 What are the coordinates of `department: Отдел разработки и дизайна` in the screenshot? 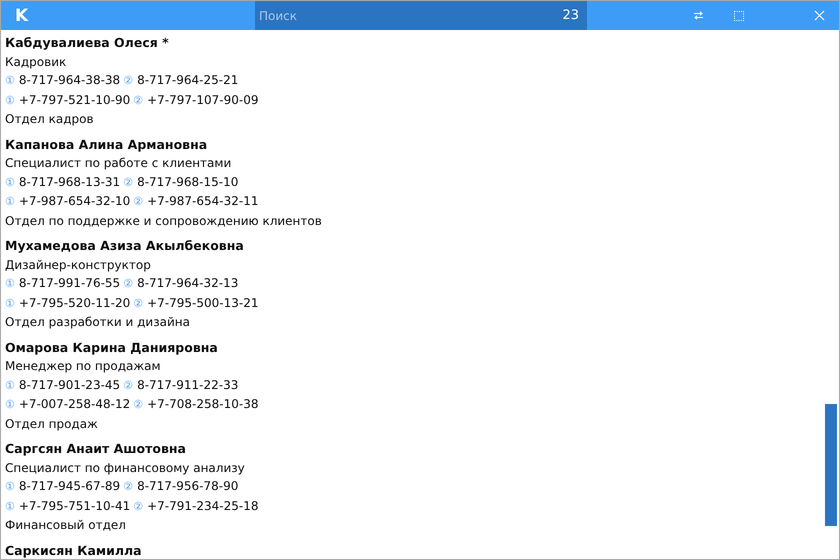 It's located at (98, 322).